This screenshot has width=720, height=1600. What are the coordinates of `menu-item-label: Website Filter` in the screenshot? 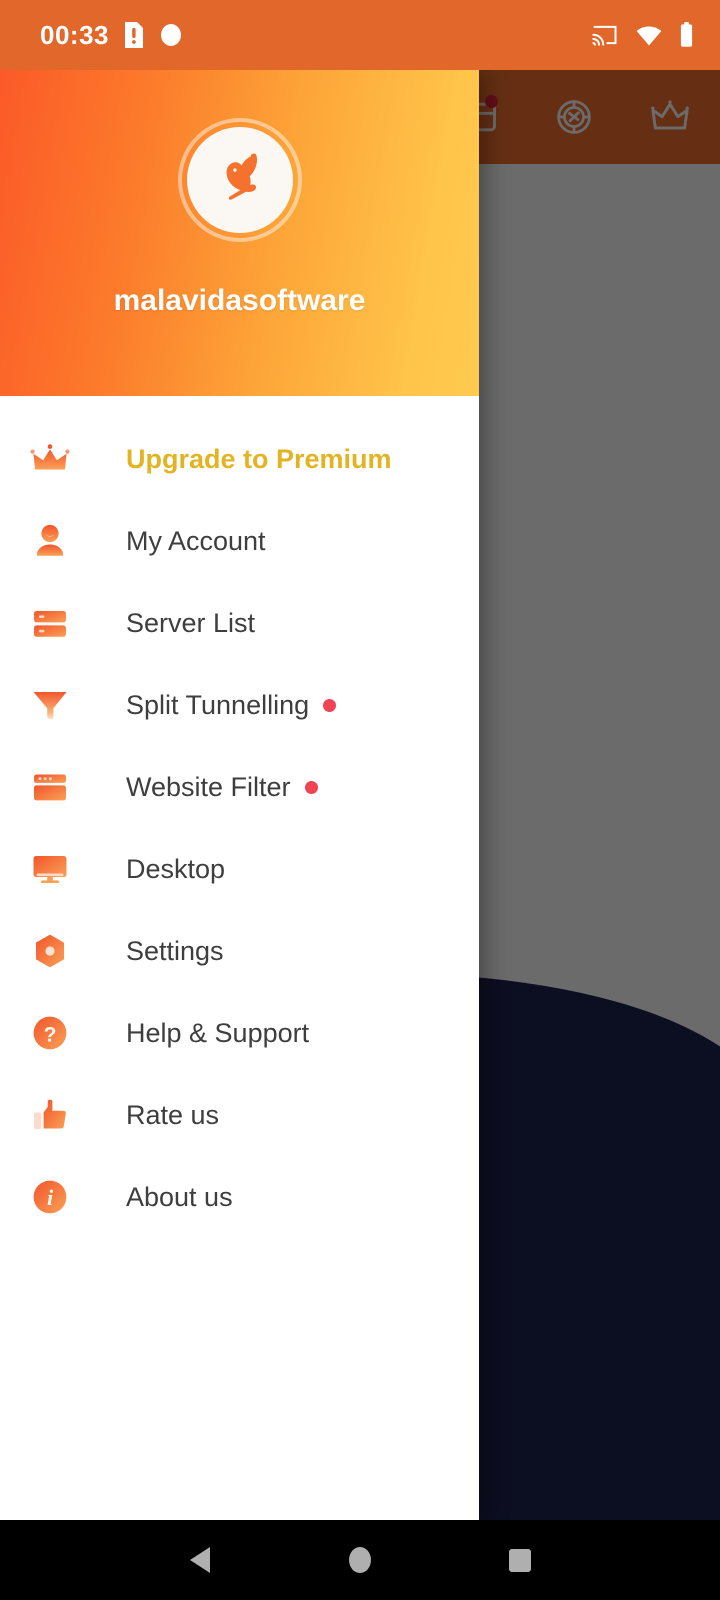 It's located at (208, 786).